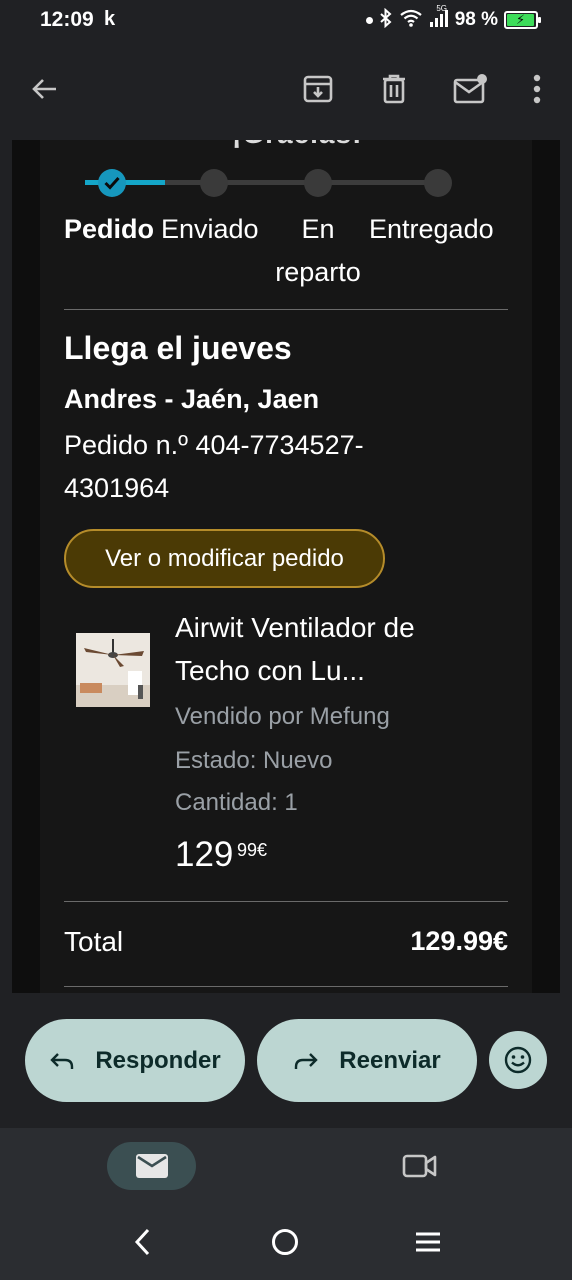 The width and height of the screenshot is (572, 1280). What do you see at coordinates (286, 1168) in the screenshot?
I see `bottom-navigation` at bounding box center [286, 1168].